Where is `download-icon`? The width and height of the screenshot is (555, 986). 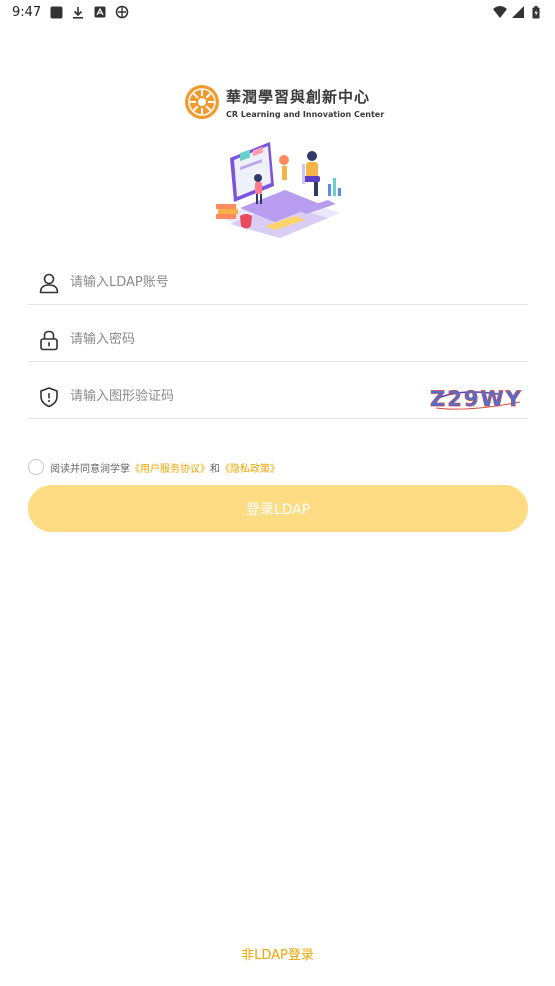
download-icon is located at coordinates (78, 12).